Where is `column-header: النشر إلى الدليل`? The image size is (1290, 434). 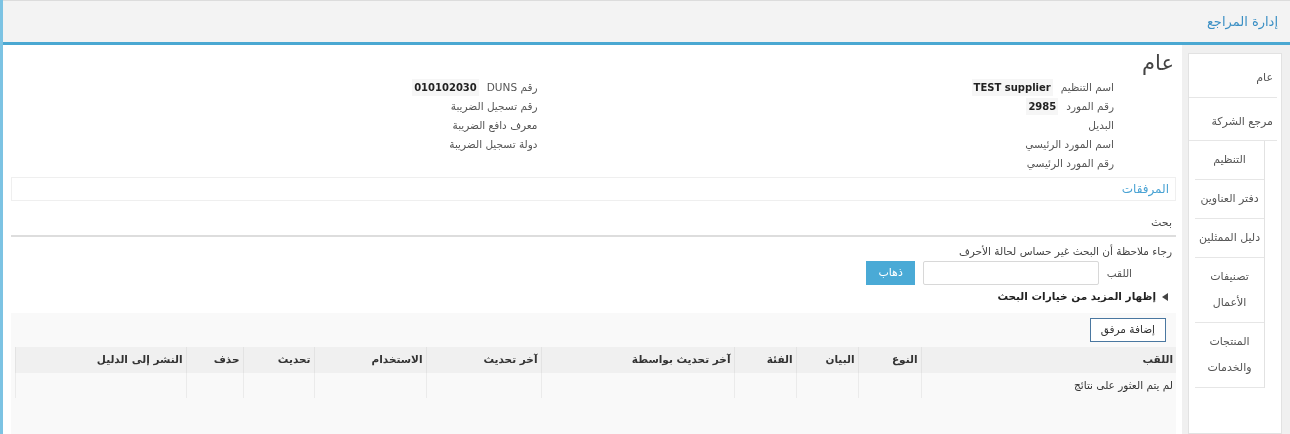
column-header: النشر إلى الدليل is located at coordinates (100, 359).